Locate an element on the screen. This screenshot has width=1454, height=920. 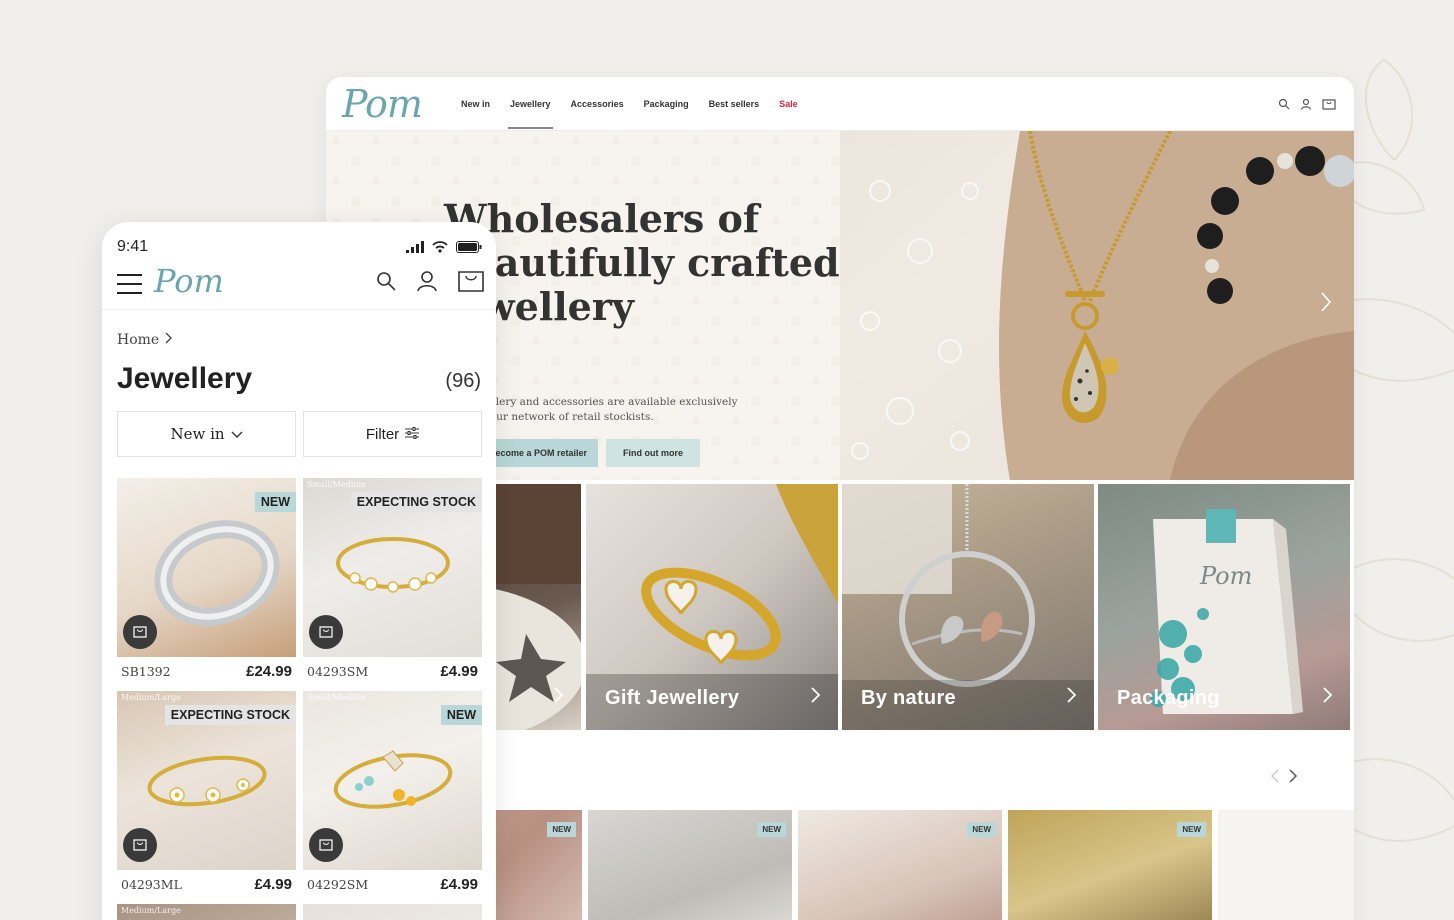
hero-image-necklace is located at coordinates (1097, 305).